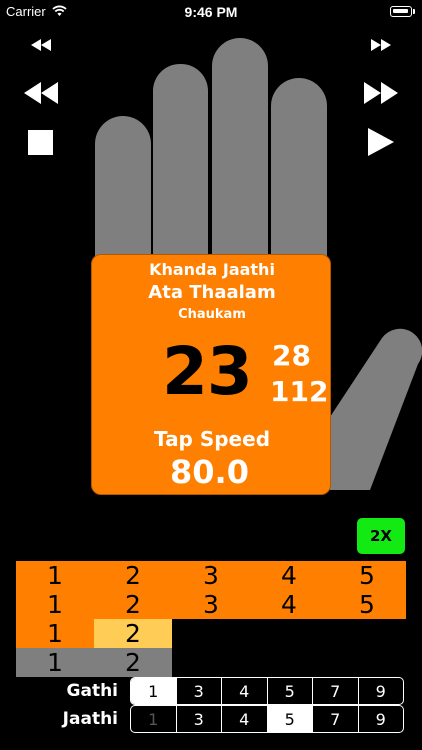 Image resolution: width=422 pixels, height=750 pixels. I want to click on jaathi-option: 4, so click(245, 719).